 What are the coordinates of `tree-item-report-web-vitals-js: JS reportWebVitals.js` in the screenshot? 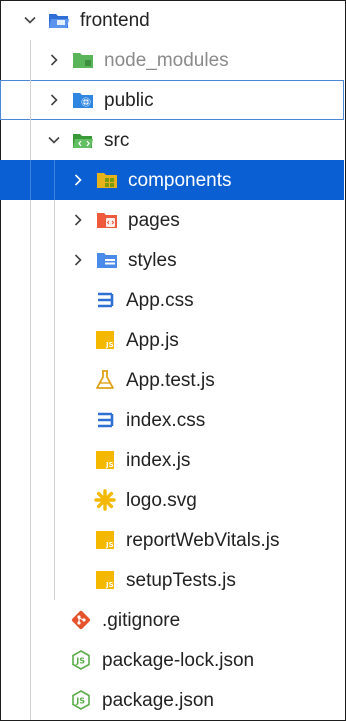 It's located at (172, 540).